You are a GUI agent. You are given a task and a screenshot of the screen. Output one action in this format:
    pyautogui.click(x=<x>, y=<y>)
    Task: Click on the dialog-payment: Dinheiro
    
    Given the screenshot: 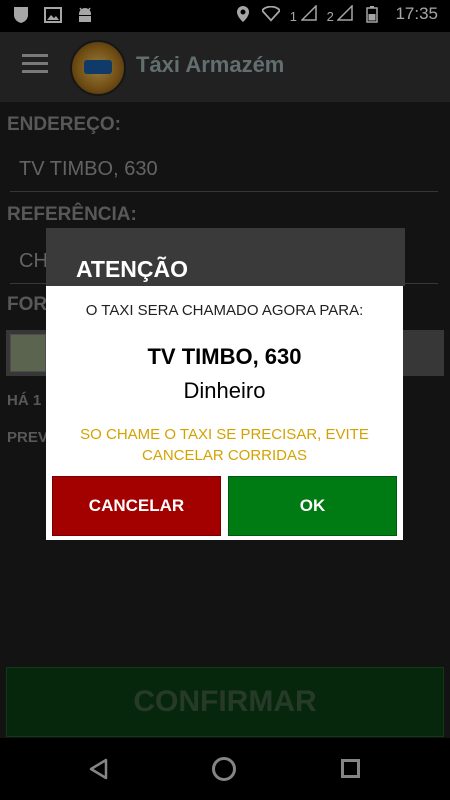 What is the action you would take?
    pyautogui.click(x=224, y=390)
    